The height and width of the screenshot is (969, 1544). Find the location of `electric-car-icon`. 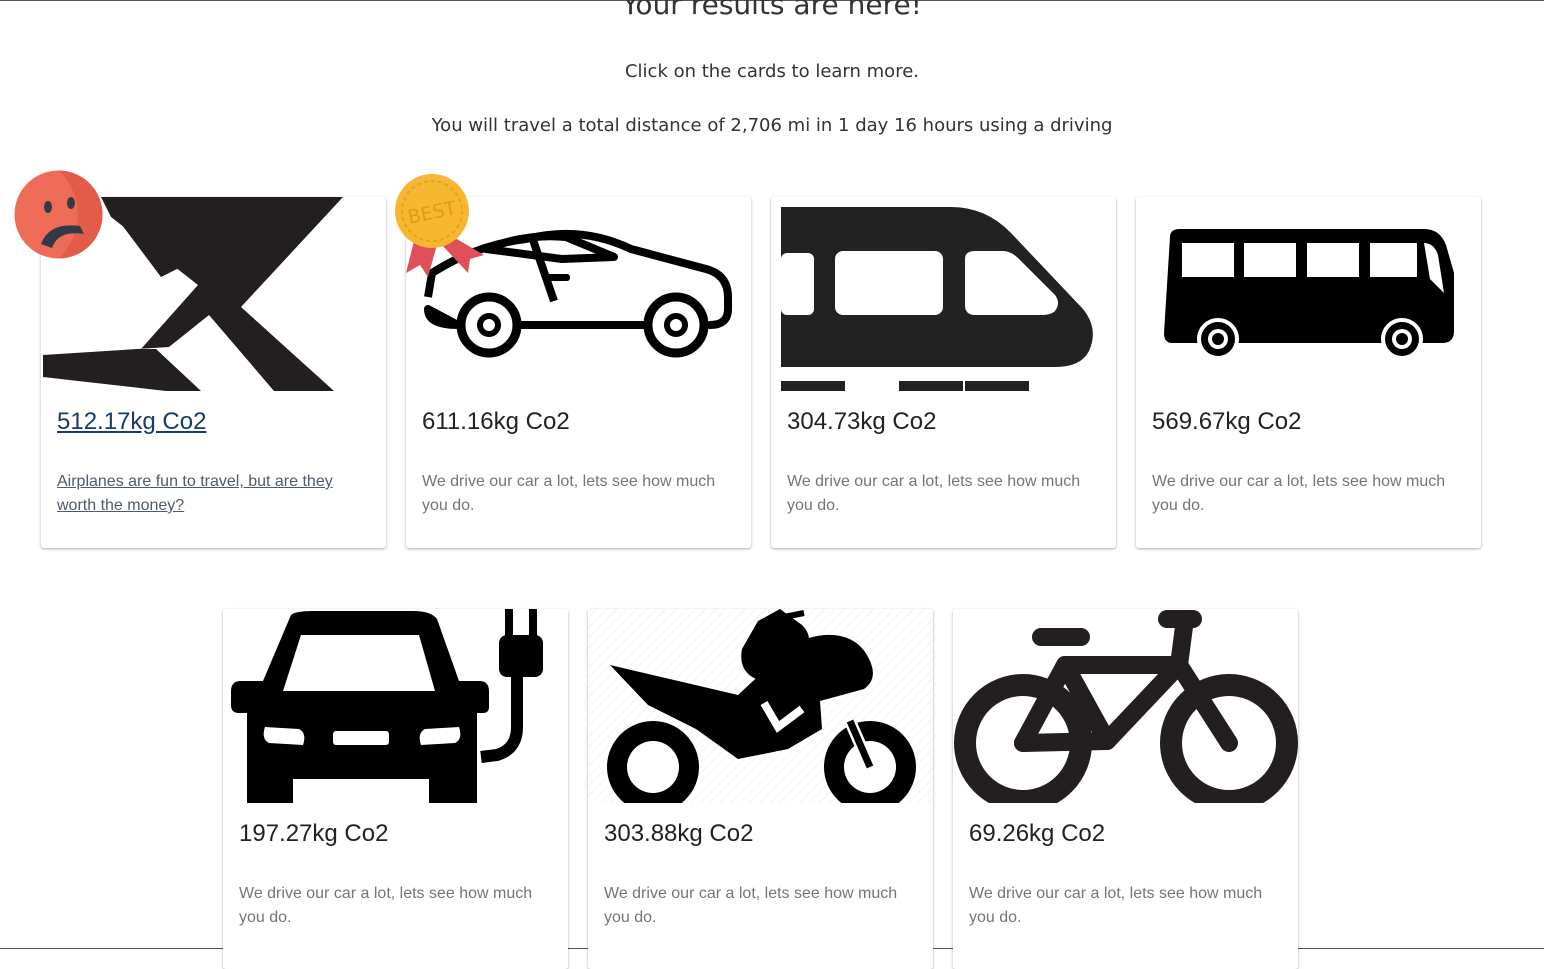

electric-car-icon is located at coordinates (387, 706).